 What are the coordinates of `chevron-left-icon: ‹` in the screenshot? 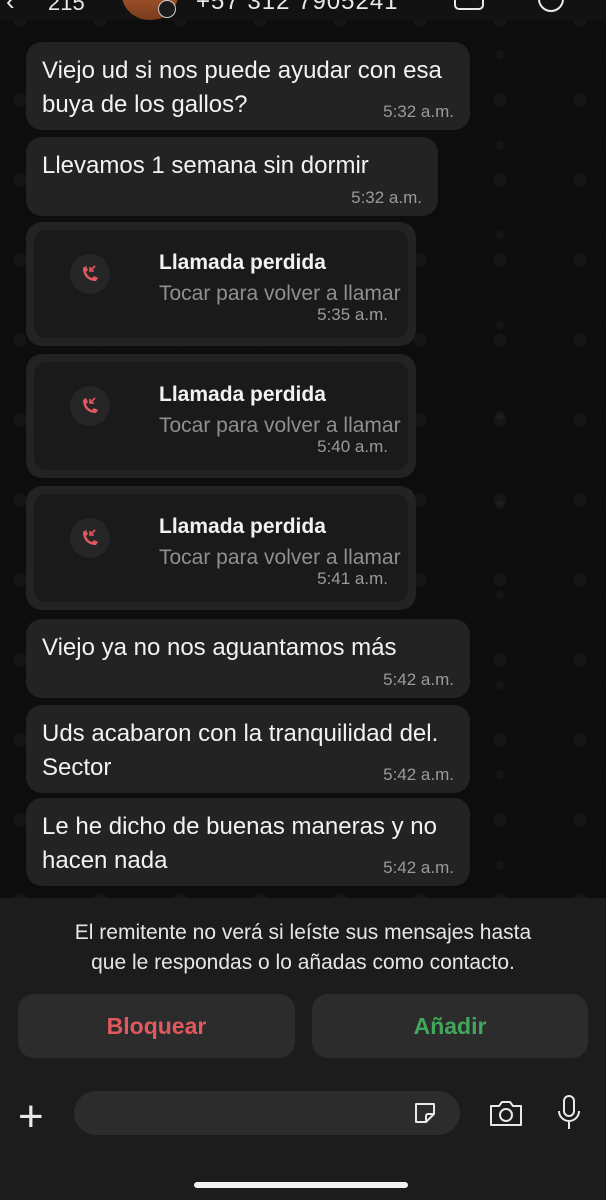 It's located at (10, 8).